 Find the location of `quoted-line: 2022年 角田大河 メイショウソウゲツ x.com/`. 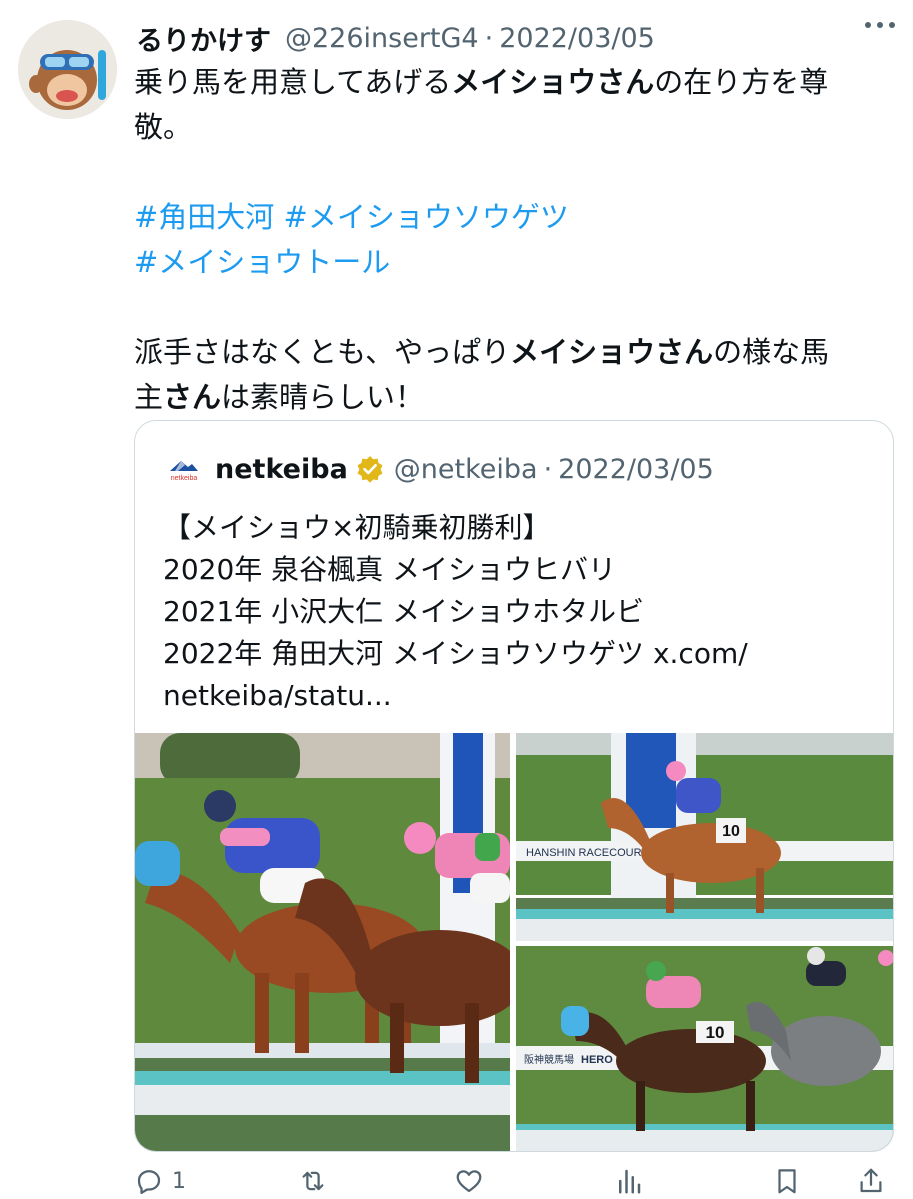

quoted-line: 2022年 角田大河 メイショウソウゲツ x.com/ is located at coordinates (455, 653).